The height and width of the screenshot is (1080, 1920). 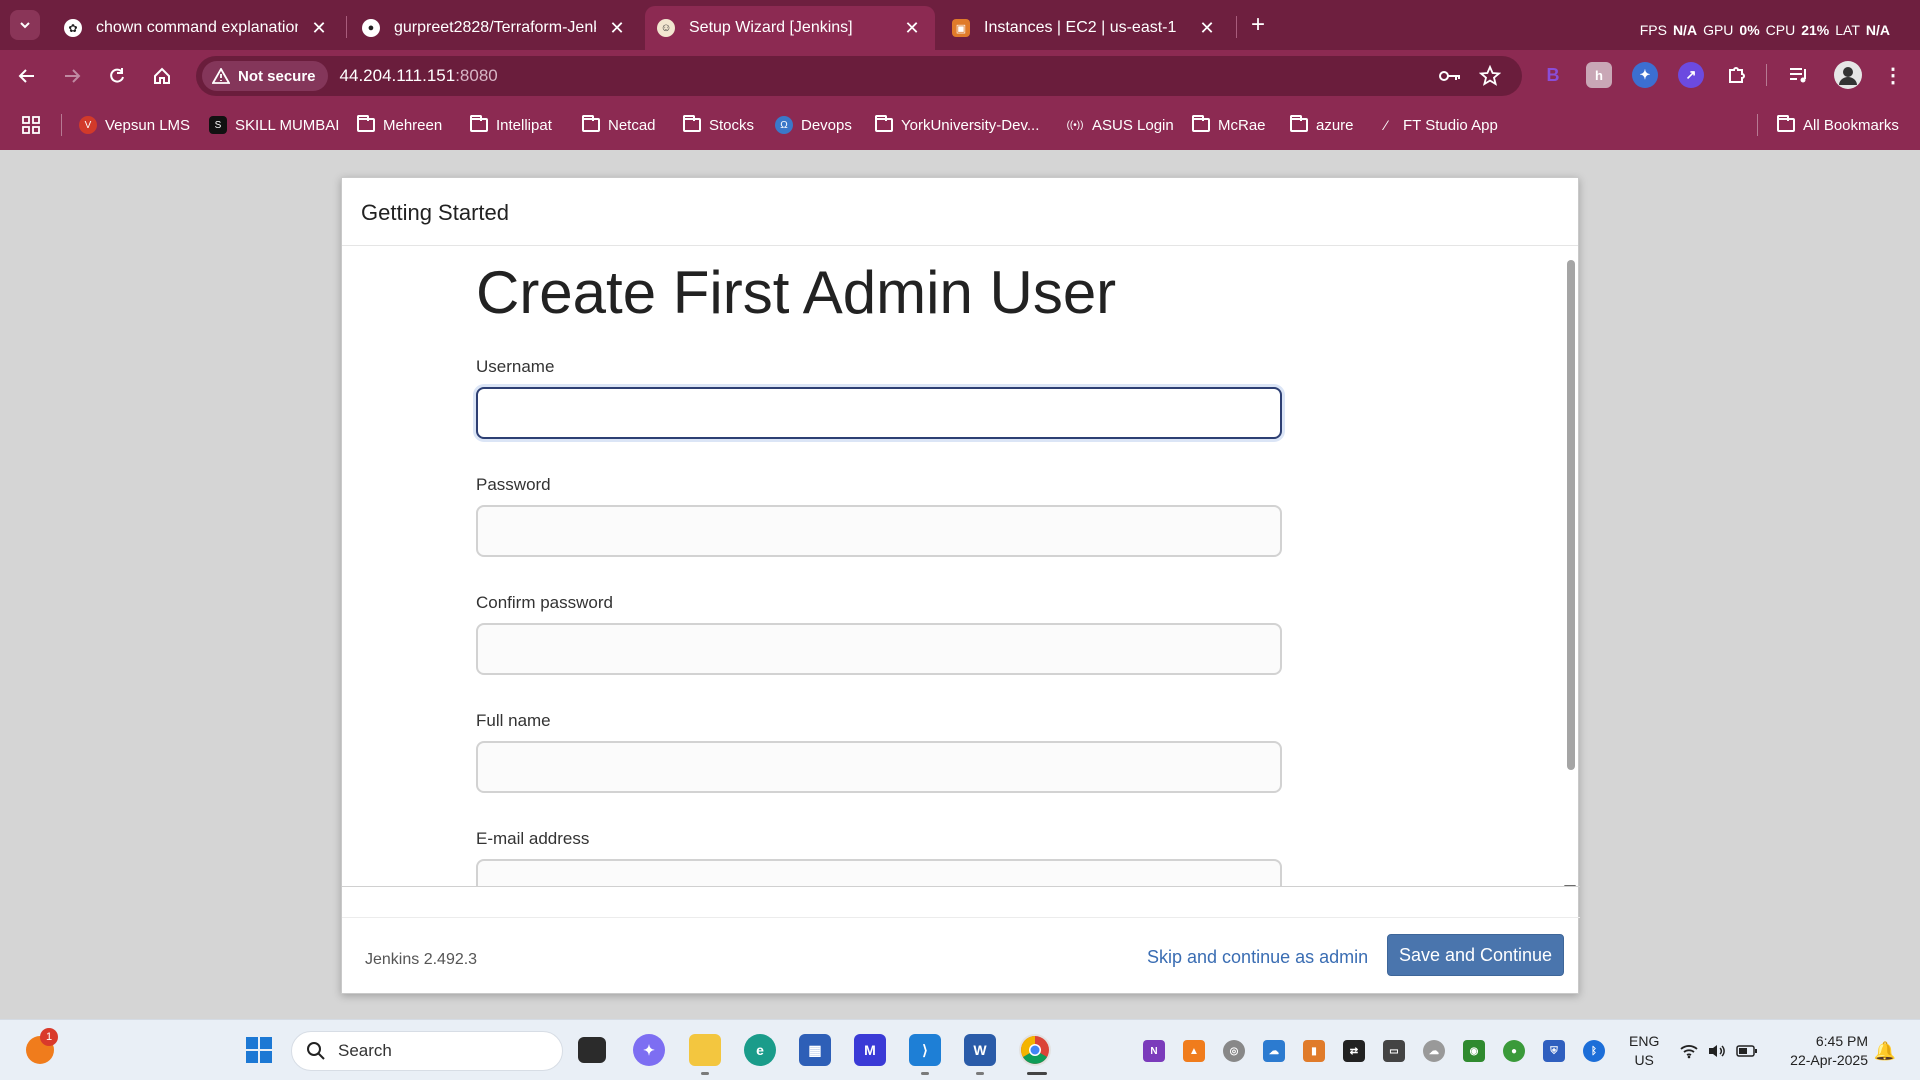 I want to click on bookmark-vepsun: V Vepsun LMS, so click(x=134, y=125).